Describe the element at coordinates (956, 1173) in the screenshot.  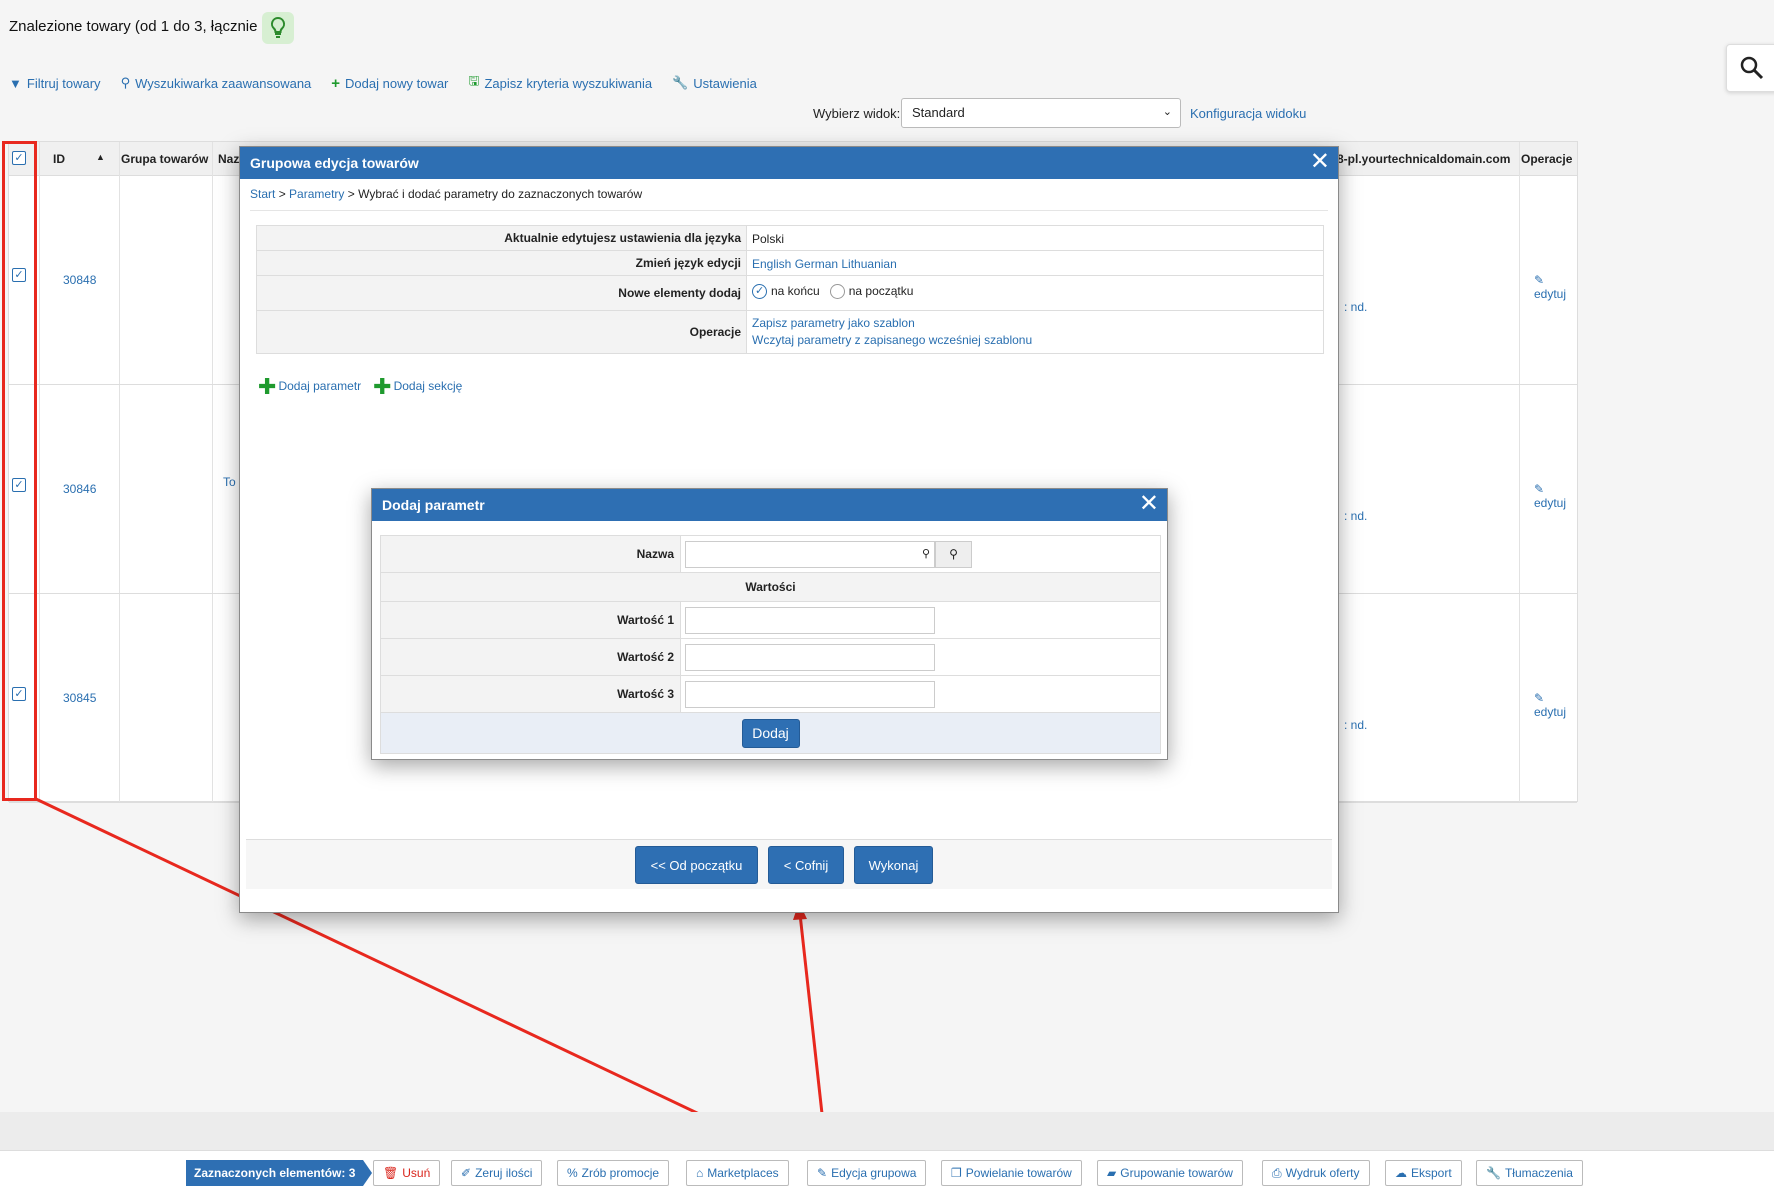
I see `copy-icon: ❐` at that location.